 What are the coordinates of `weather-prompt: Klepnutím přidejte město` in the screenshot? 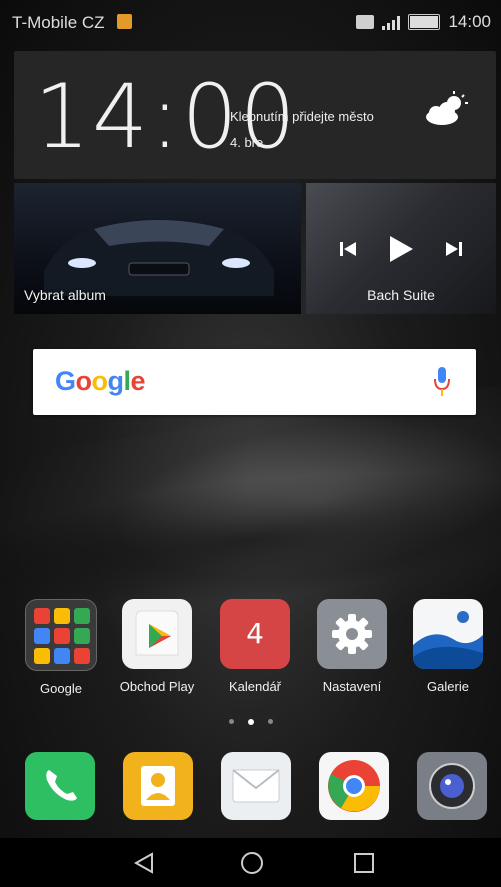 It's located at (302, 116).